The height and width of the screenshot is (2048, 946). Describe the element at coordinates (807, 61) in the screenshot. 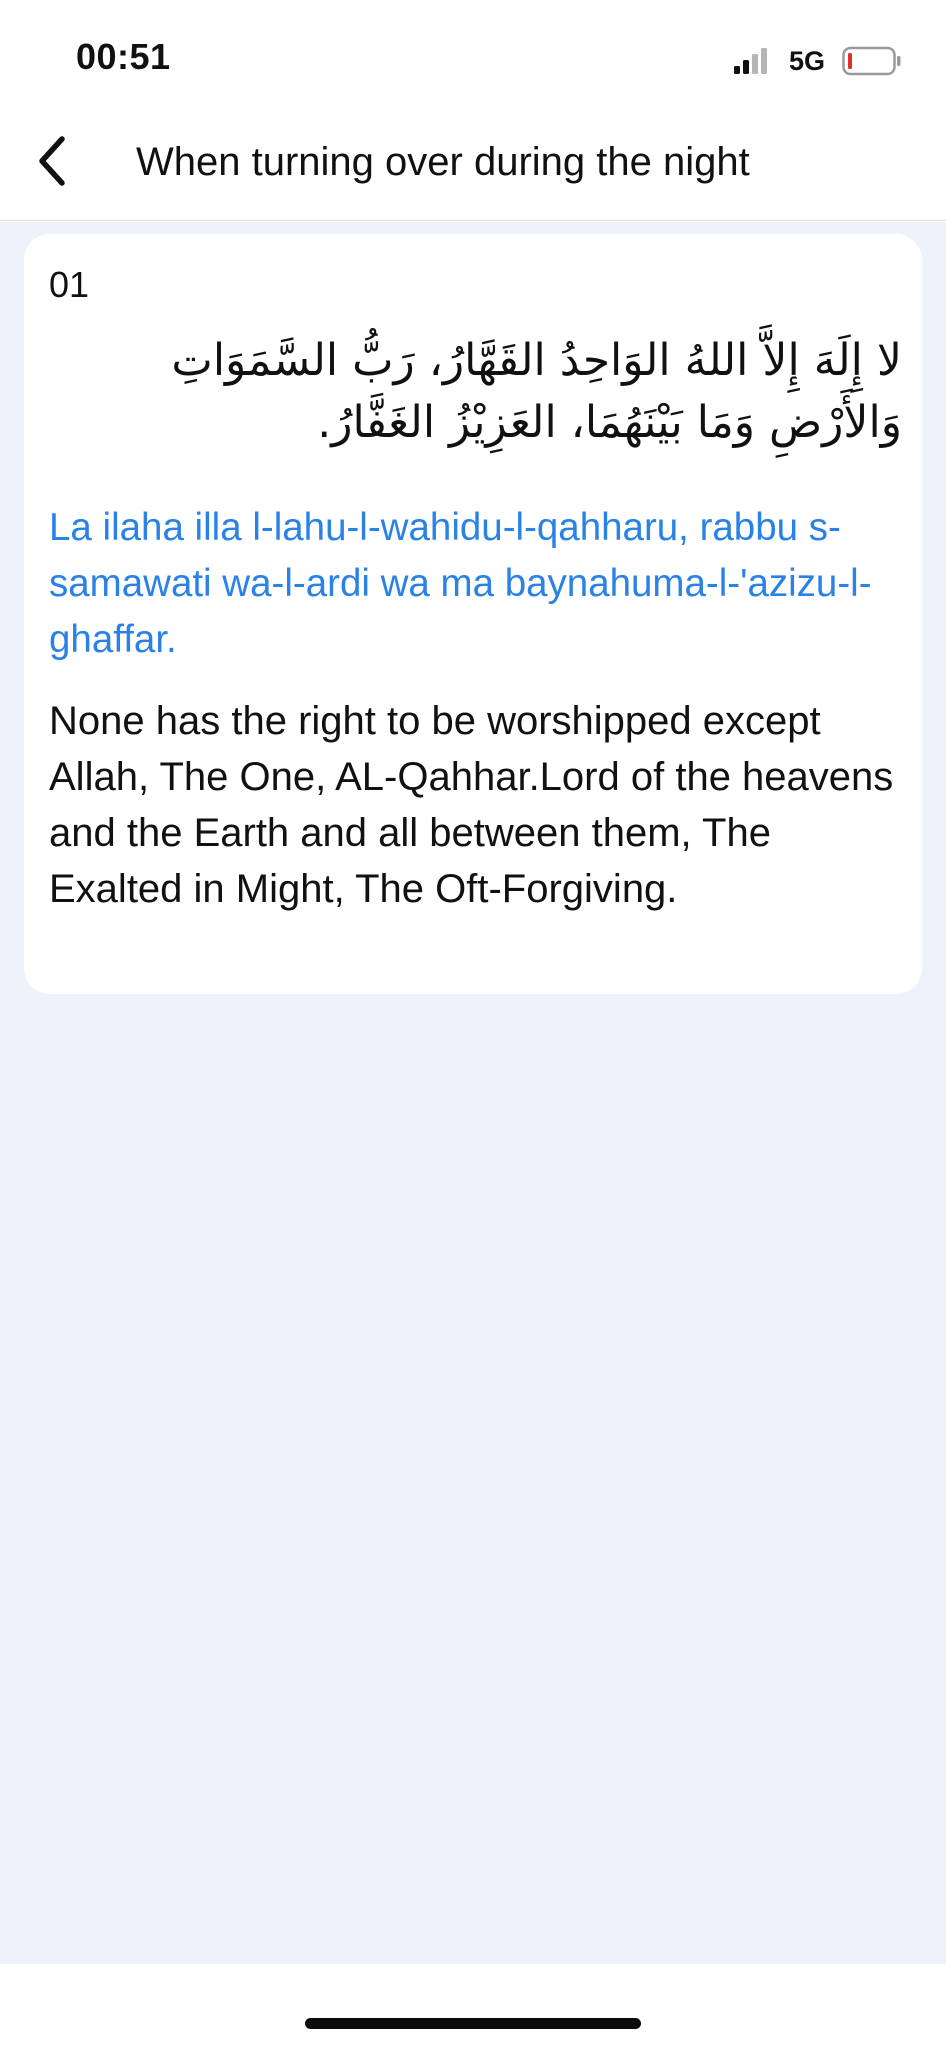

I see `network-type-label: 5G` at that location.